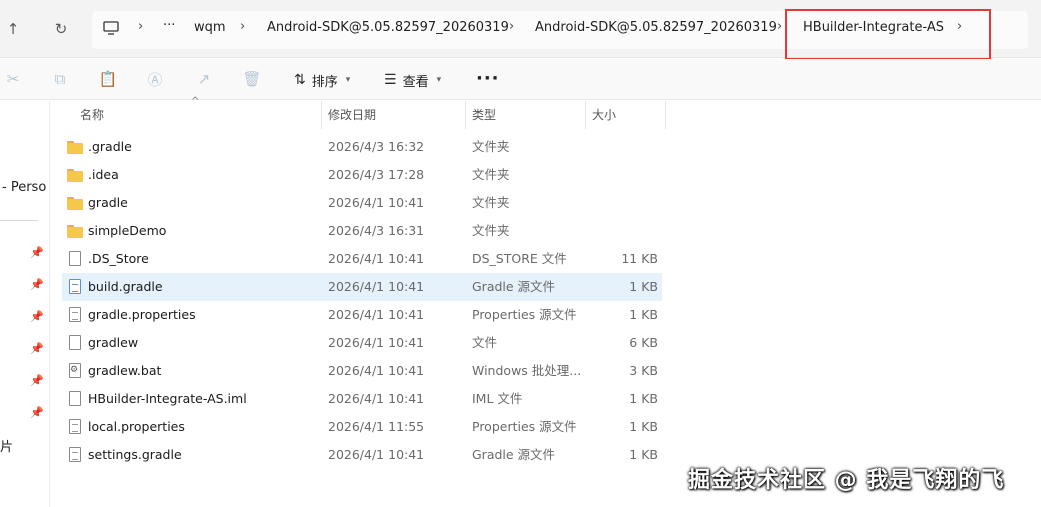  Describe the element at coordinates (24, 187) in the screenshot. I see `nav-item-personal: - Perso` at that location.